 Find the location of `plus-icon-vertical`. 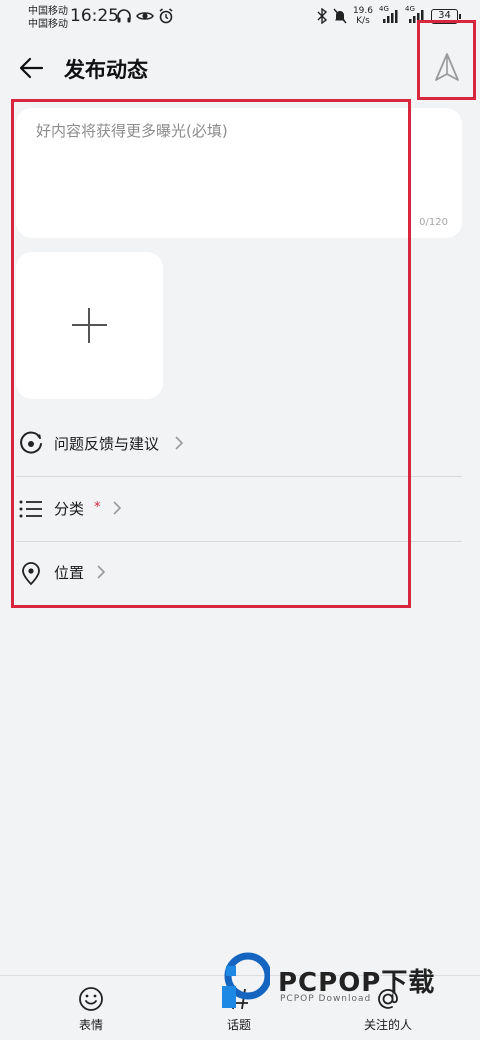

plus-icon-vertical is located at coordinates (89, 325).